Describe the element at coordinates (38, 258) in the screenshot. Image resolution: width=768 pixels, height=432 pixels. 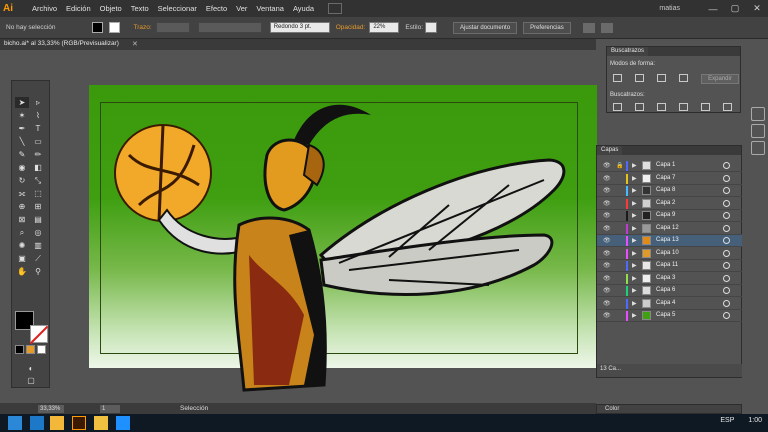
I see `slice-tool-icon: ⟋` at that location.